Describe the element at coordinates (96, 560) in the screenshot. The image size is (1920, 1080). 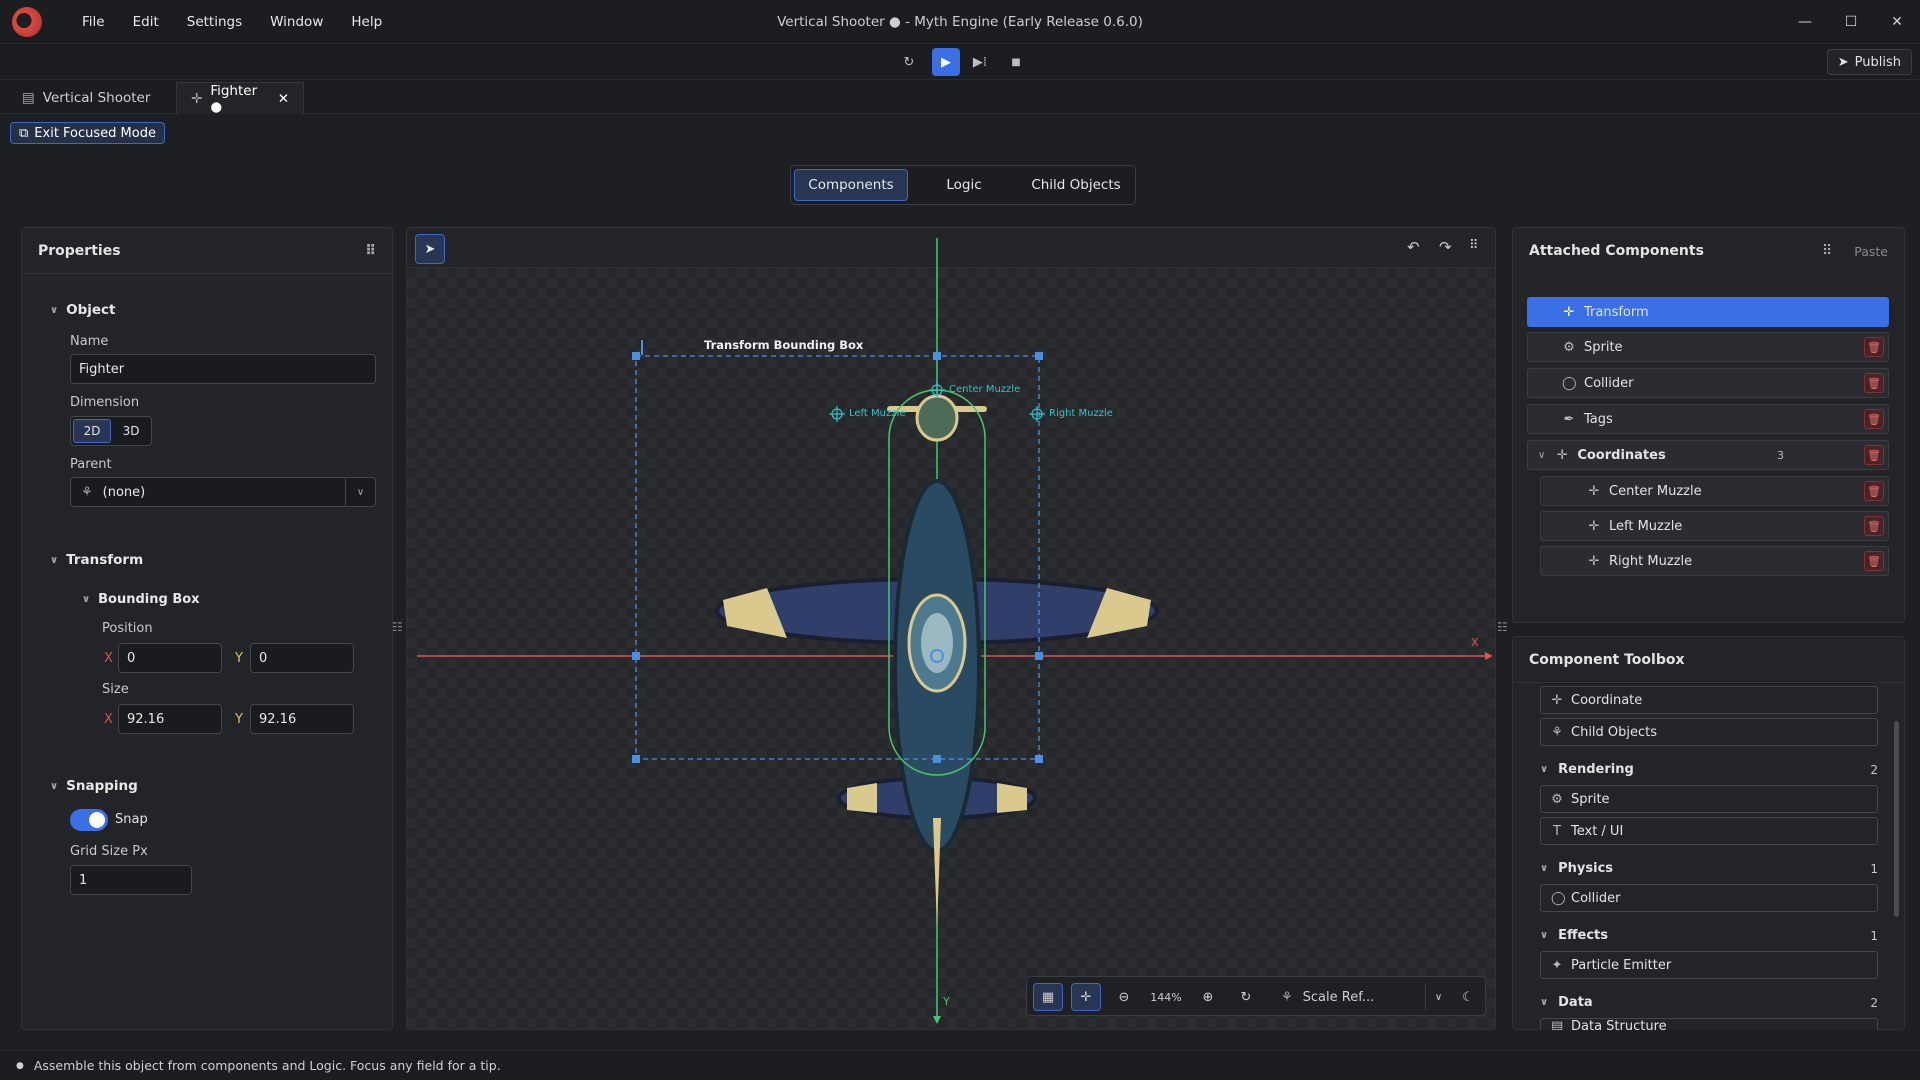
I see `transform-section: ∨ Transform` at that location.